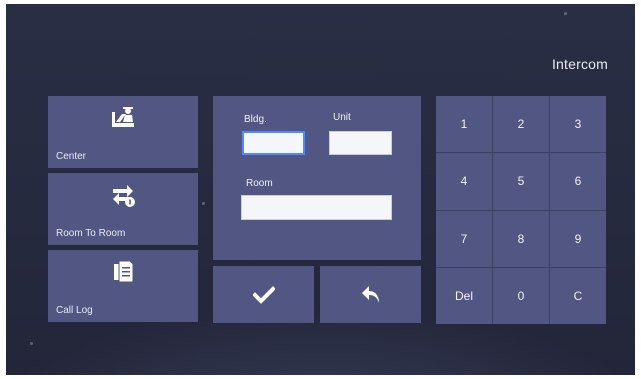 The width and height of the screenshot is (641, 379). I want to click on call-log-icon, so click(123, 272).